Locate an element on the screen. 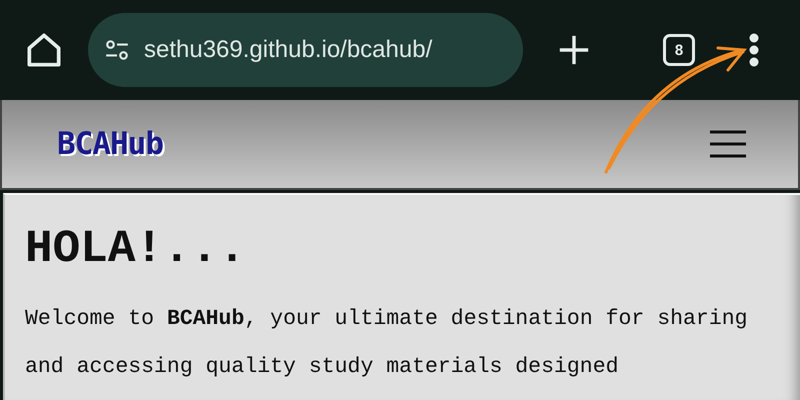  tab-count-button: 8 is located at coordinates (679, 50).